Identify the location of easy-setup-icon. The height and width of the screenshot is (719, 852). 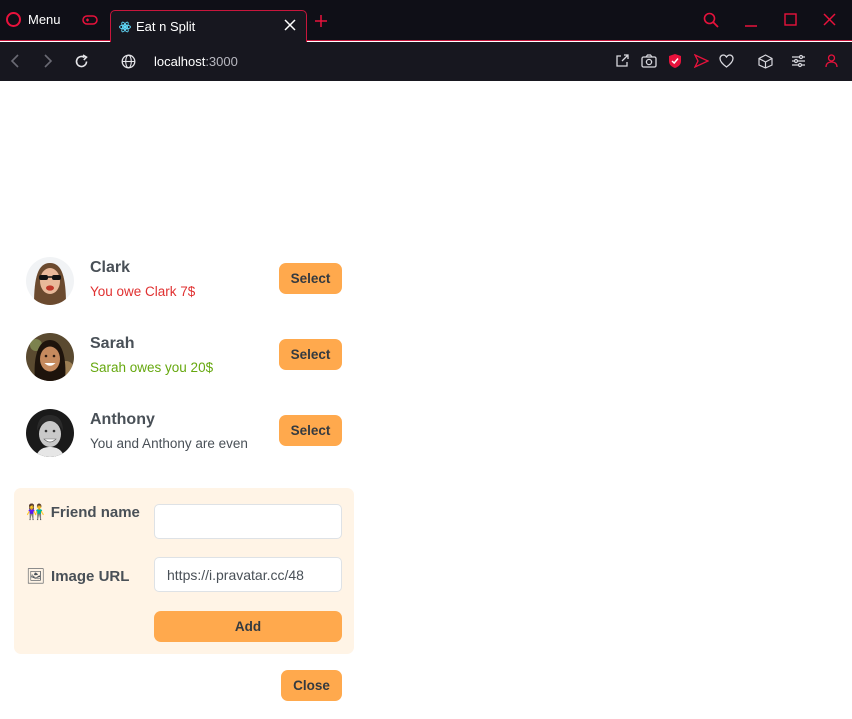
(798, 61).